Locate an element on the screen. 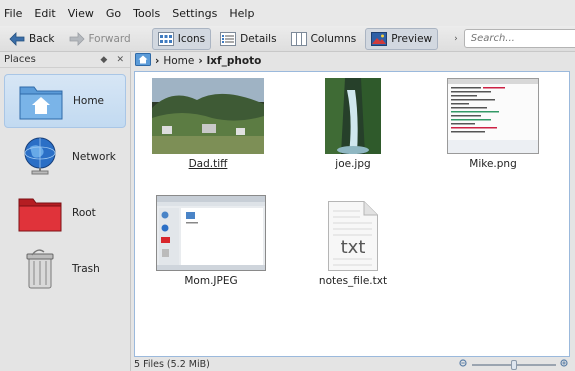  home-folder-icon is located at coordinates (41, 101).